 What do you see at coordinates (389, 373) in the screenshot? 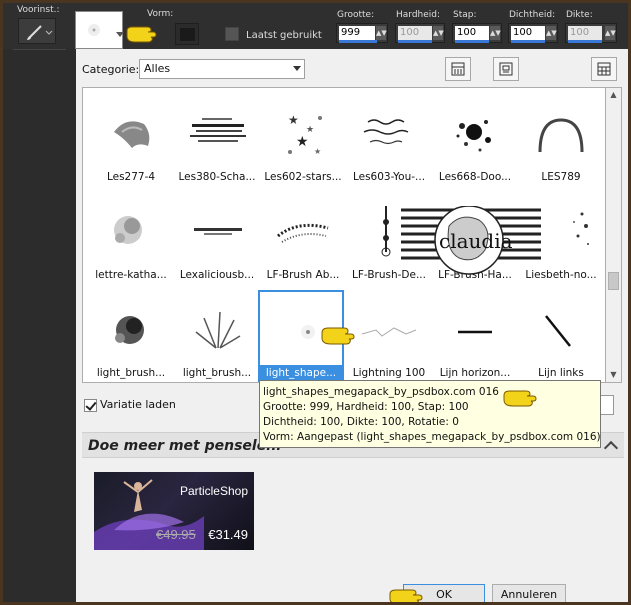
I see `brush-label: Lightning 100` at bounding box center [389, 373].